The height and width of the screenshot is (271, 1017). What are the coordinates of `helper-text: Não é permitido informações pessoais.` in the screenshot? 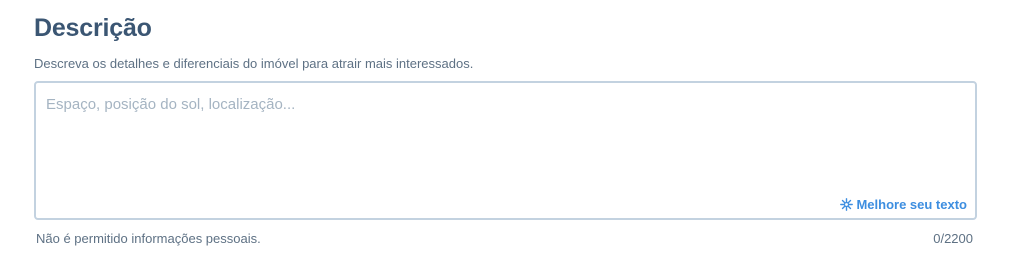 It's located at (148, 238).